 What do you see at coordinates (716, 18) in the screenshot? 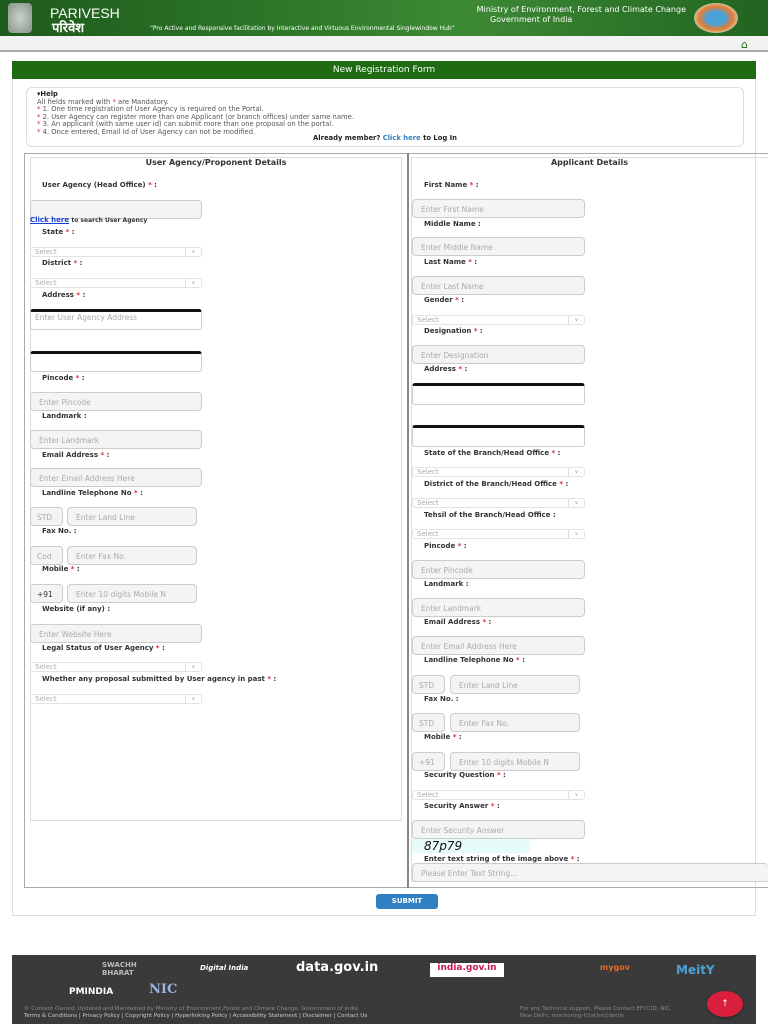
I see `moefcc-logo-icon` at bounding box center [716, 18].